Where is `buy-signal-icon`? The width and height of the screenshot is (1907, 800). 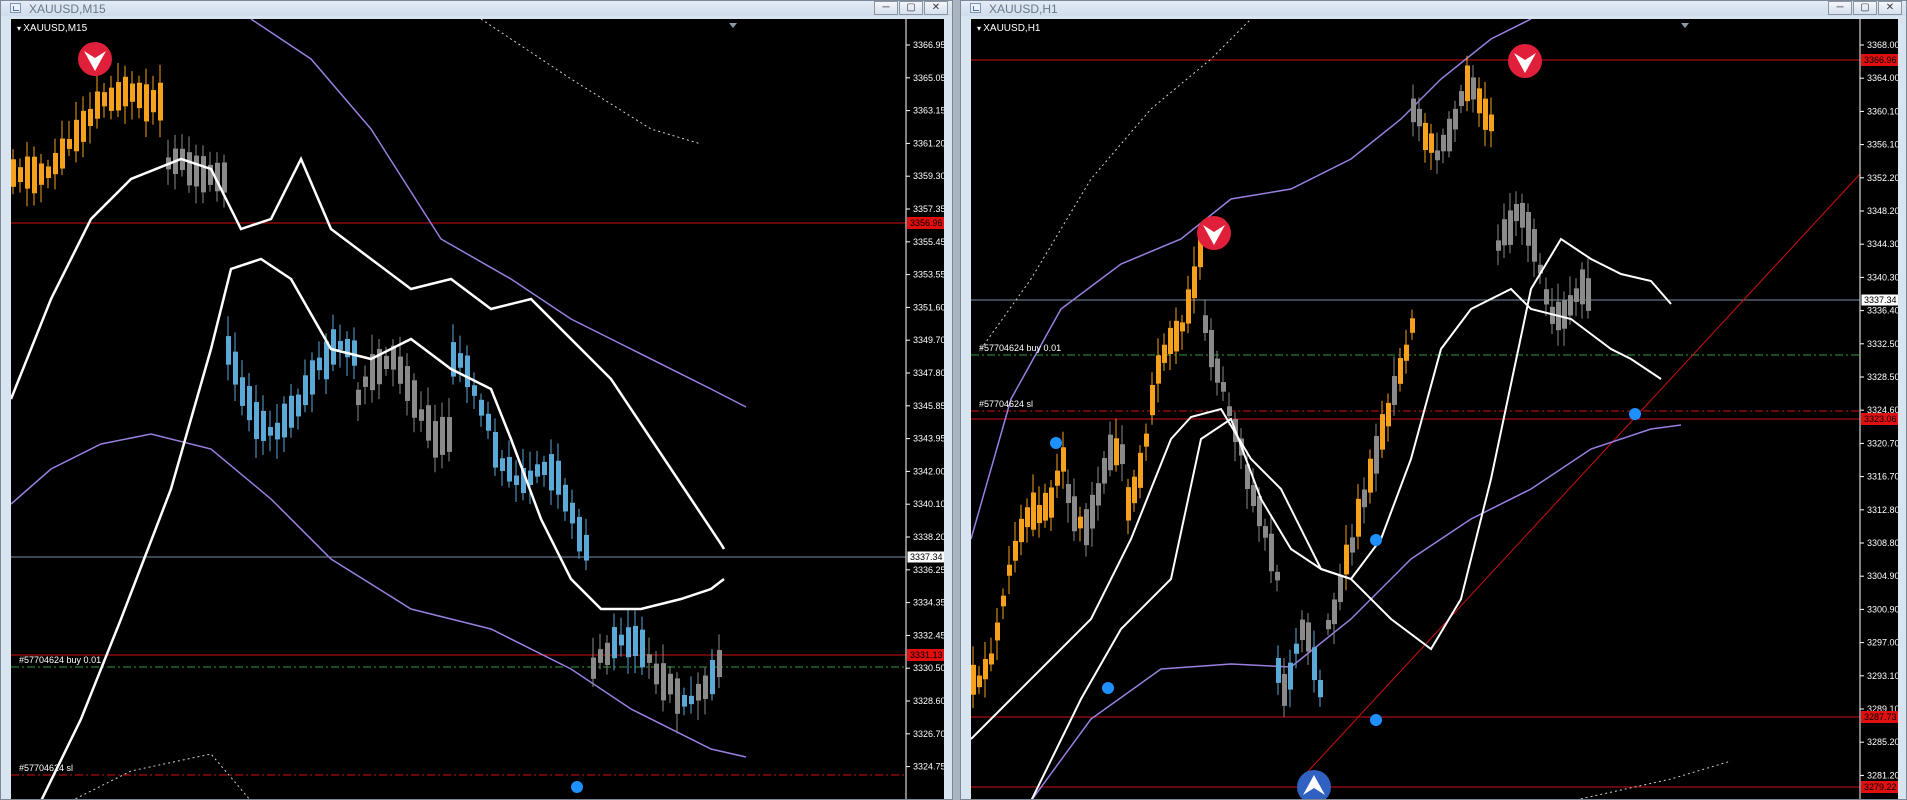 buy-signal-icon is located at coordinates (1314, 784).